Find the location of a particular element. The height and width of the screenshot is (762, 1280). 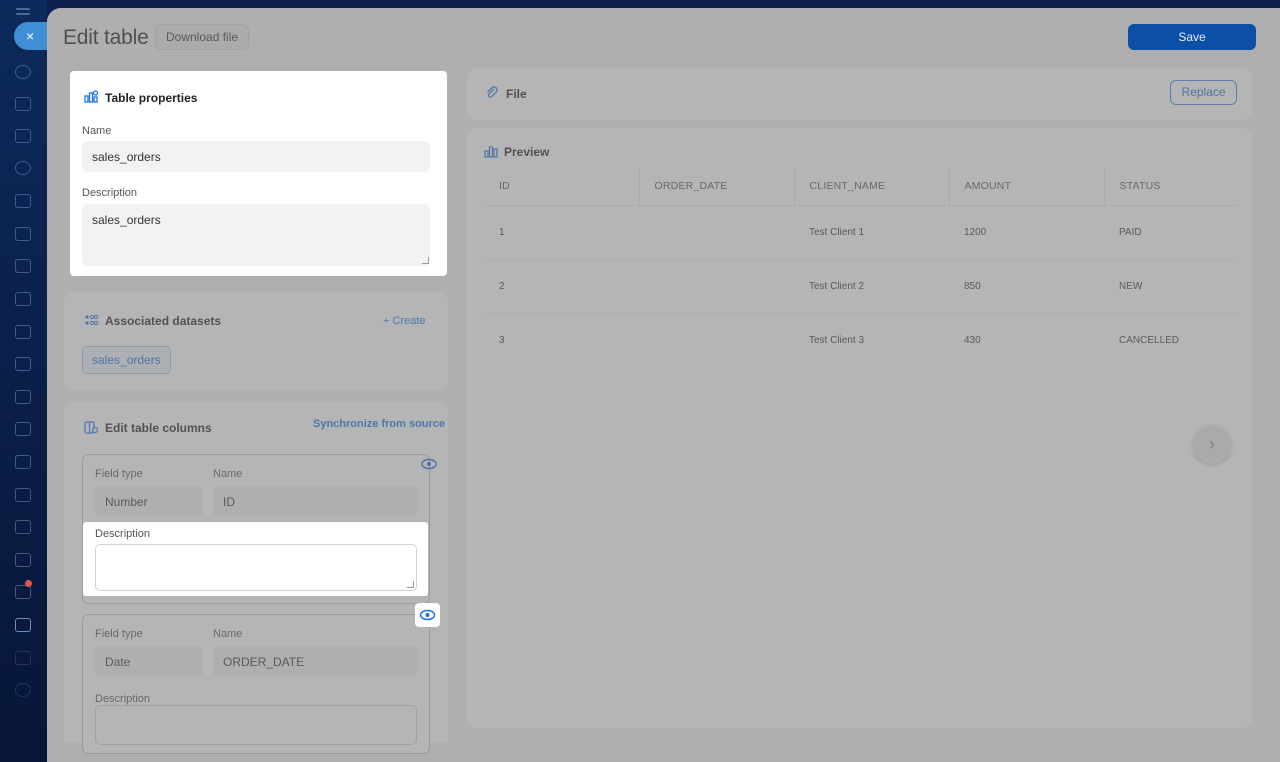

eye-button-highlight is located at coordinates (427, 615).